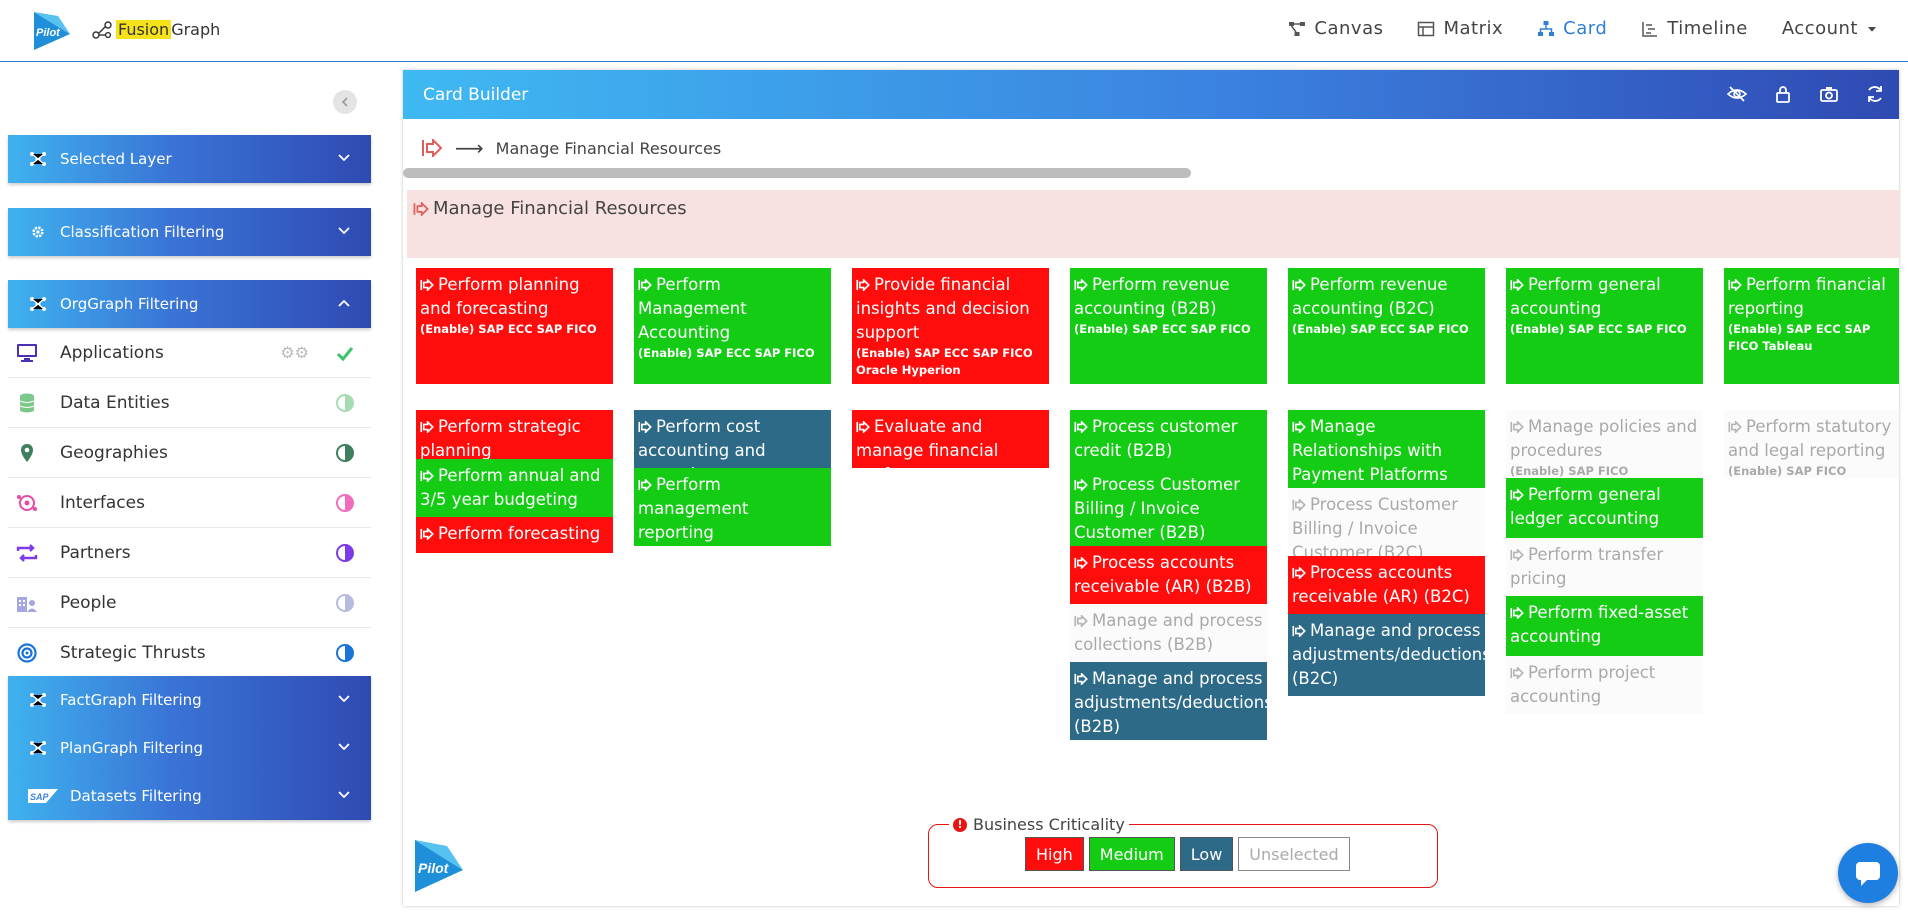 This screenshot has width=1908, height=913. Describe the element at coordinates (345, 102) in the screenshot. I see `collapse-sidebar-button` at that location.